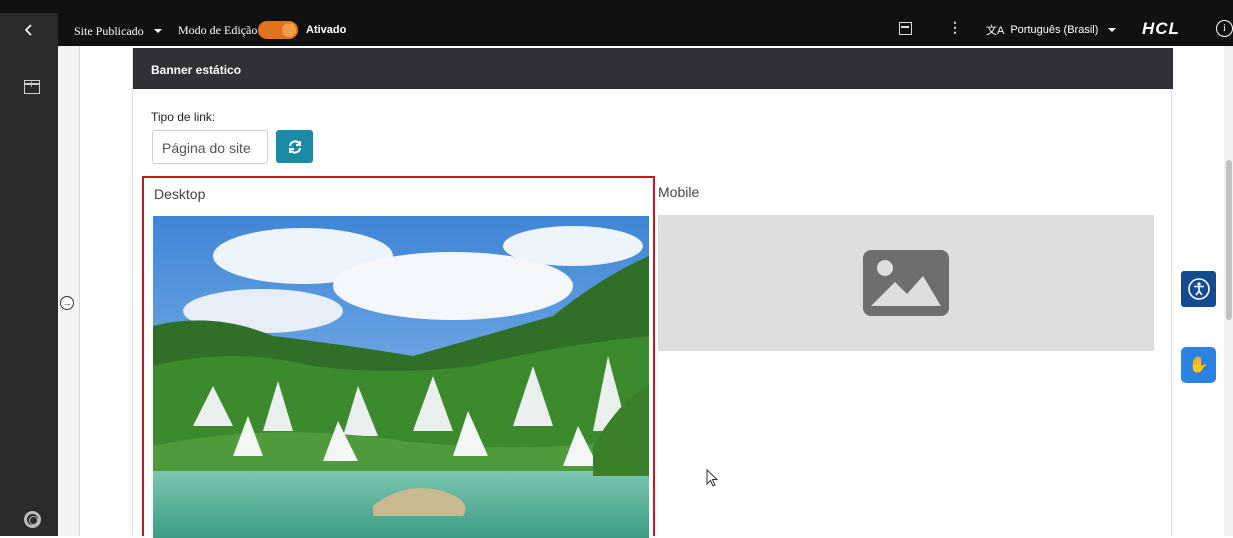 The height and width of the screenshot is (538, 1233). I want to click on link-type-field: Página do site, so click(210, 147).